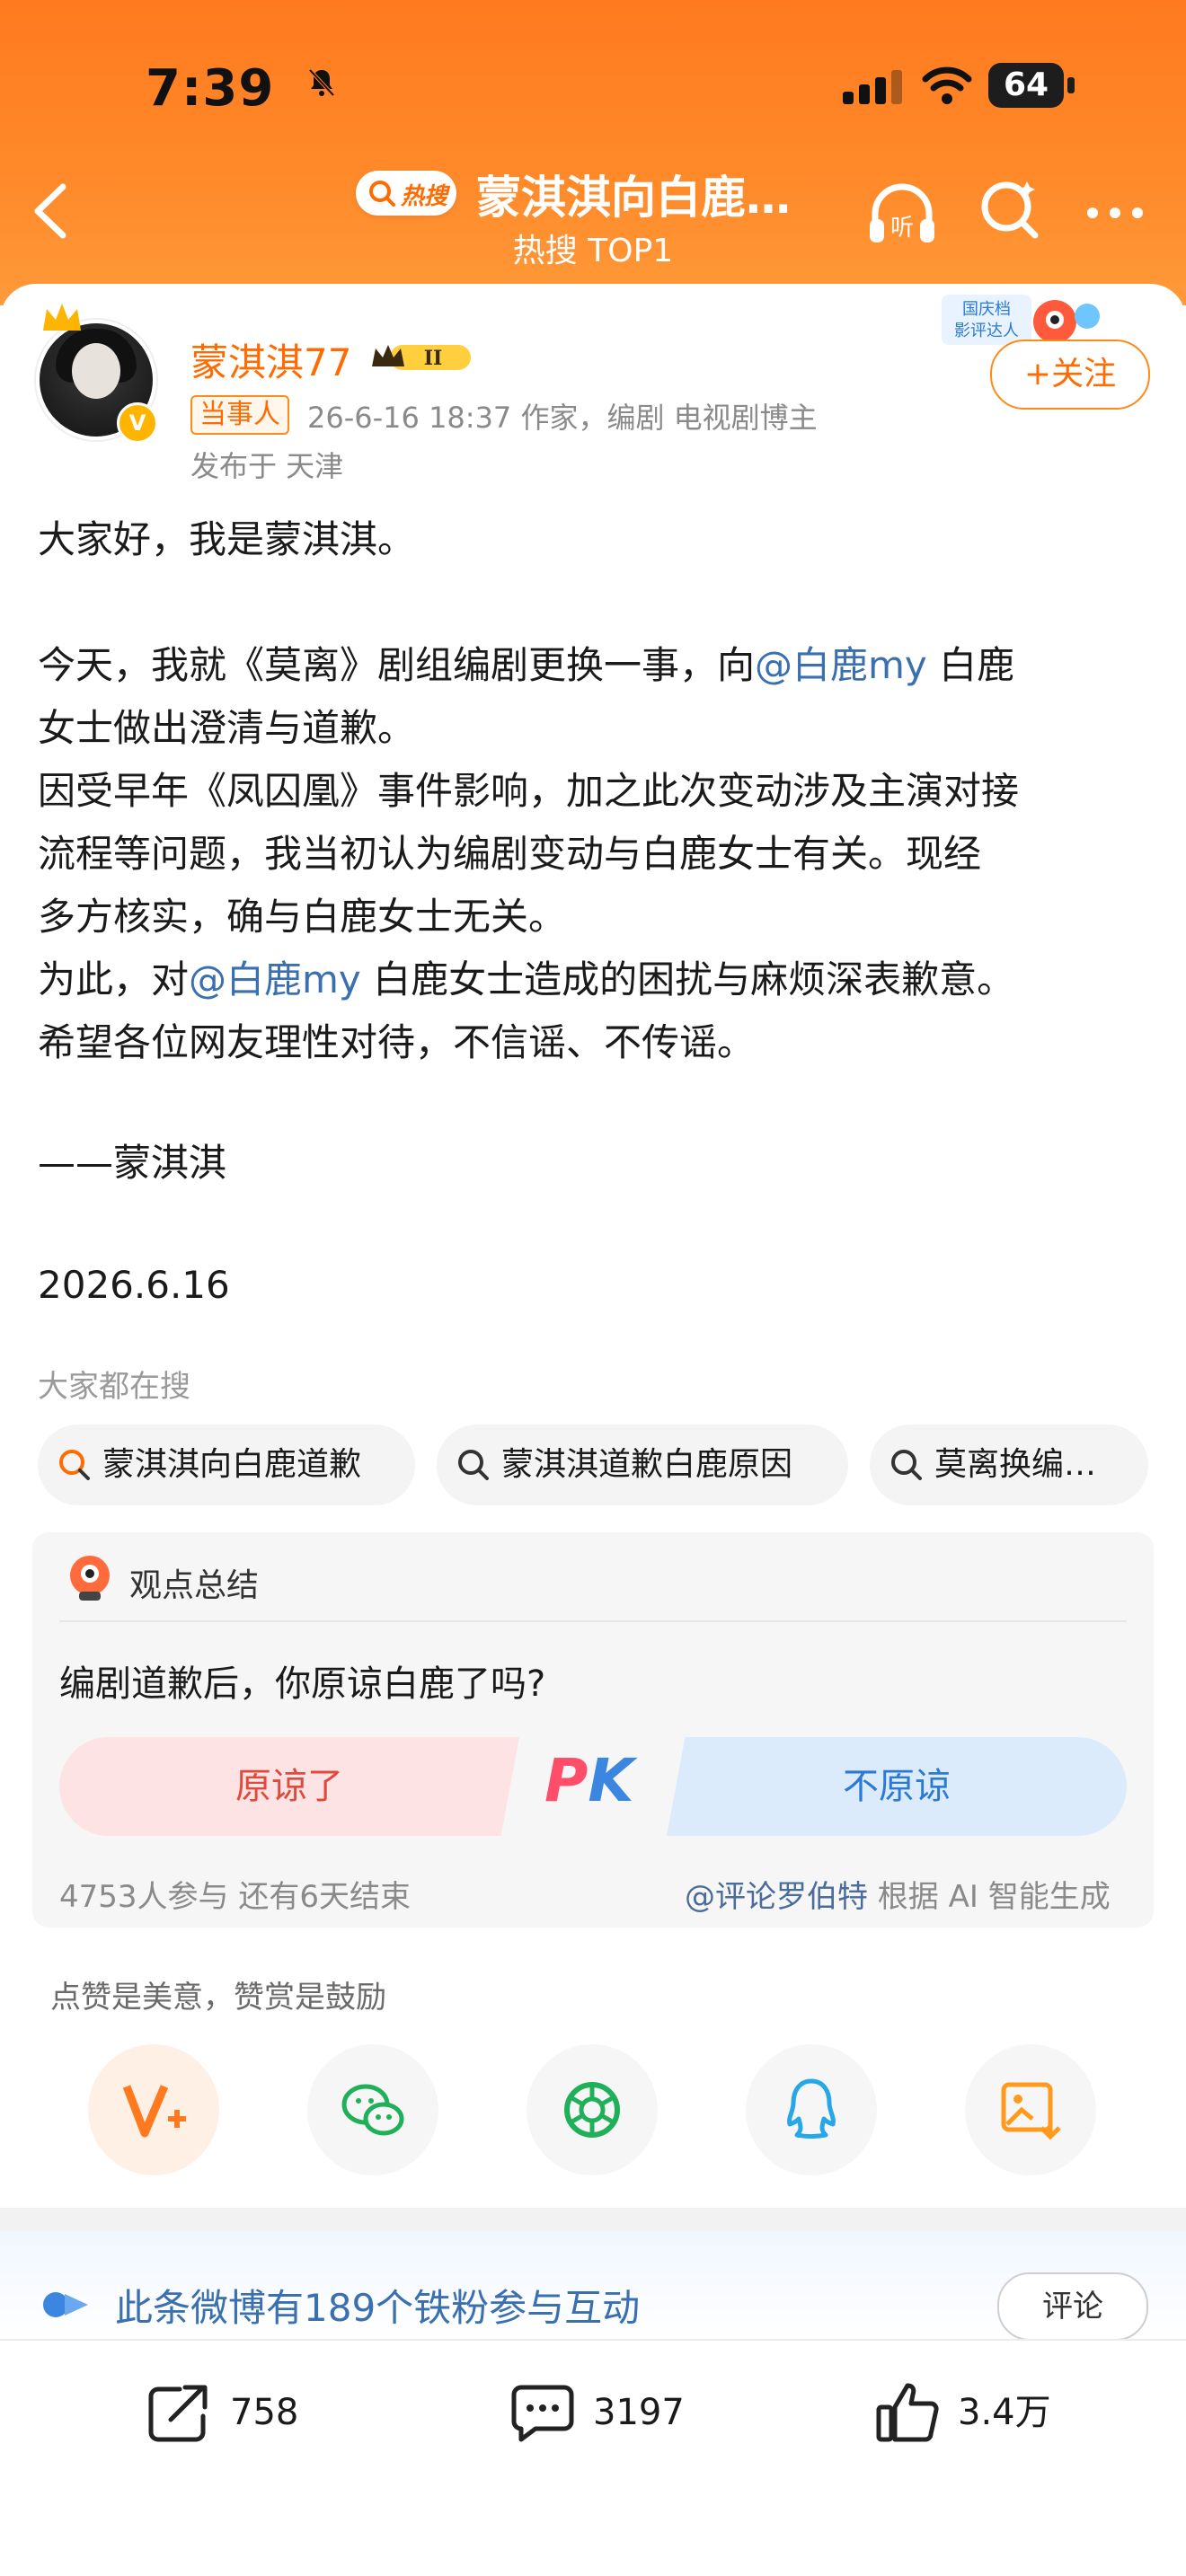 This screenshot has height=2576, width=1186. Describe the element at coordinates (542, 2413) in the screenshot. I see `comment-icon` at that location.